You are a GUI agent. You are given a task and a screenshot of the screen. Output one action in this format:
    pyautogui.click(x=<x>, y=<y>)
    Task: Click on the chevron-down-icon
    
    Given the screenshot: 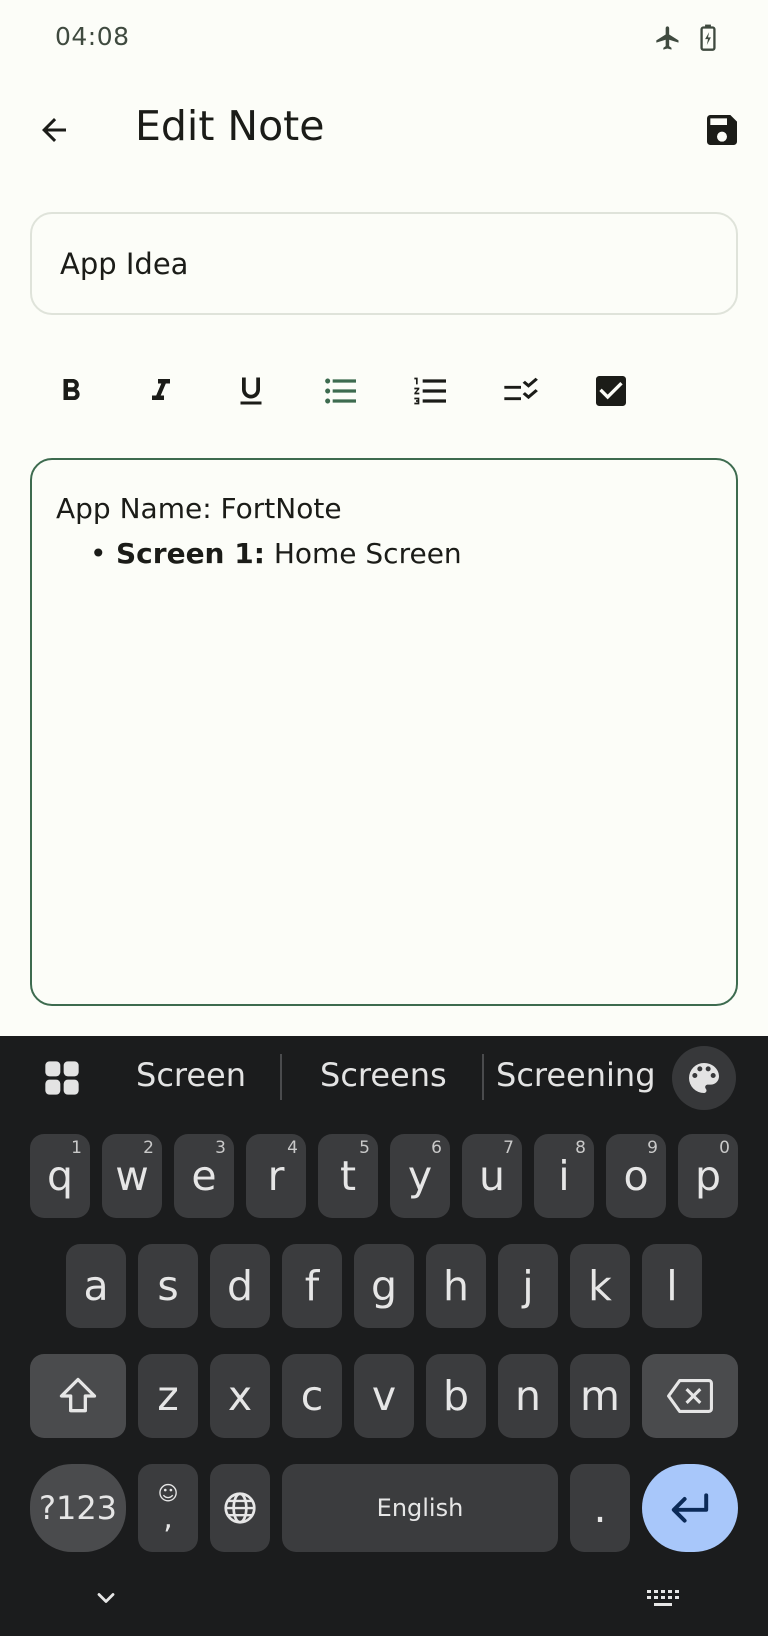 What is the action you would take?
    pyautogui.click(x=106, y=1598)
    